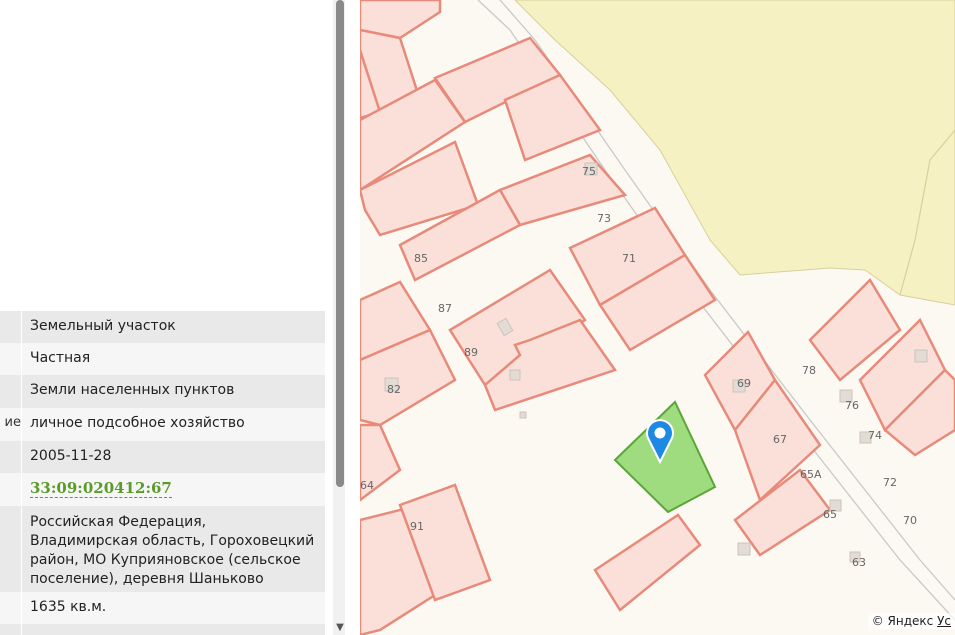 The image size is (955, 635). I want to click on plot-number: 65А, so click(811, 474).